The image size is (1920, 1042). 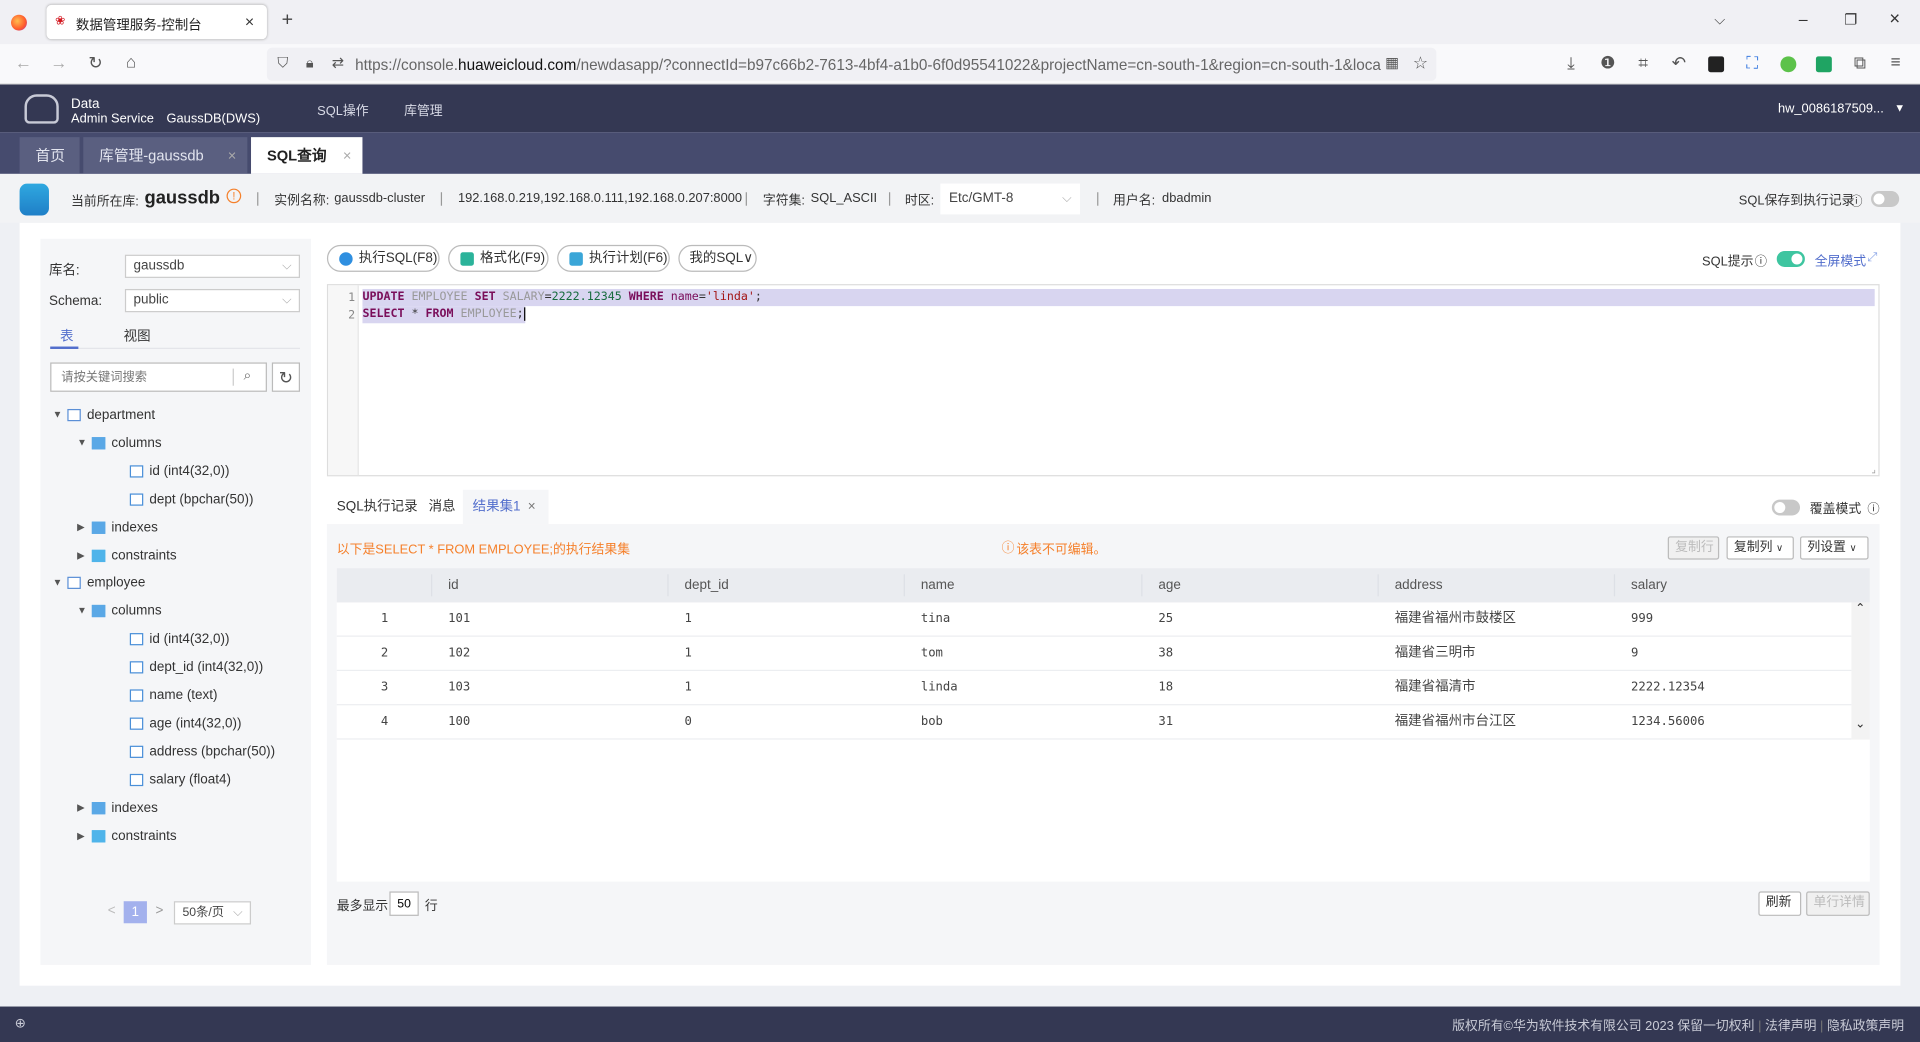 I want to click on scroll-up-icon: ⌃, so click(x=1860, y=608).